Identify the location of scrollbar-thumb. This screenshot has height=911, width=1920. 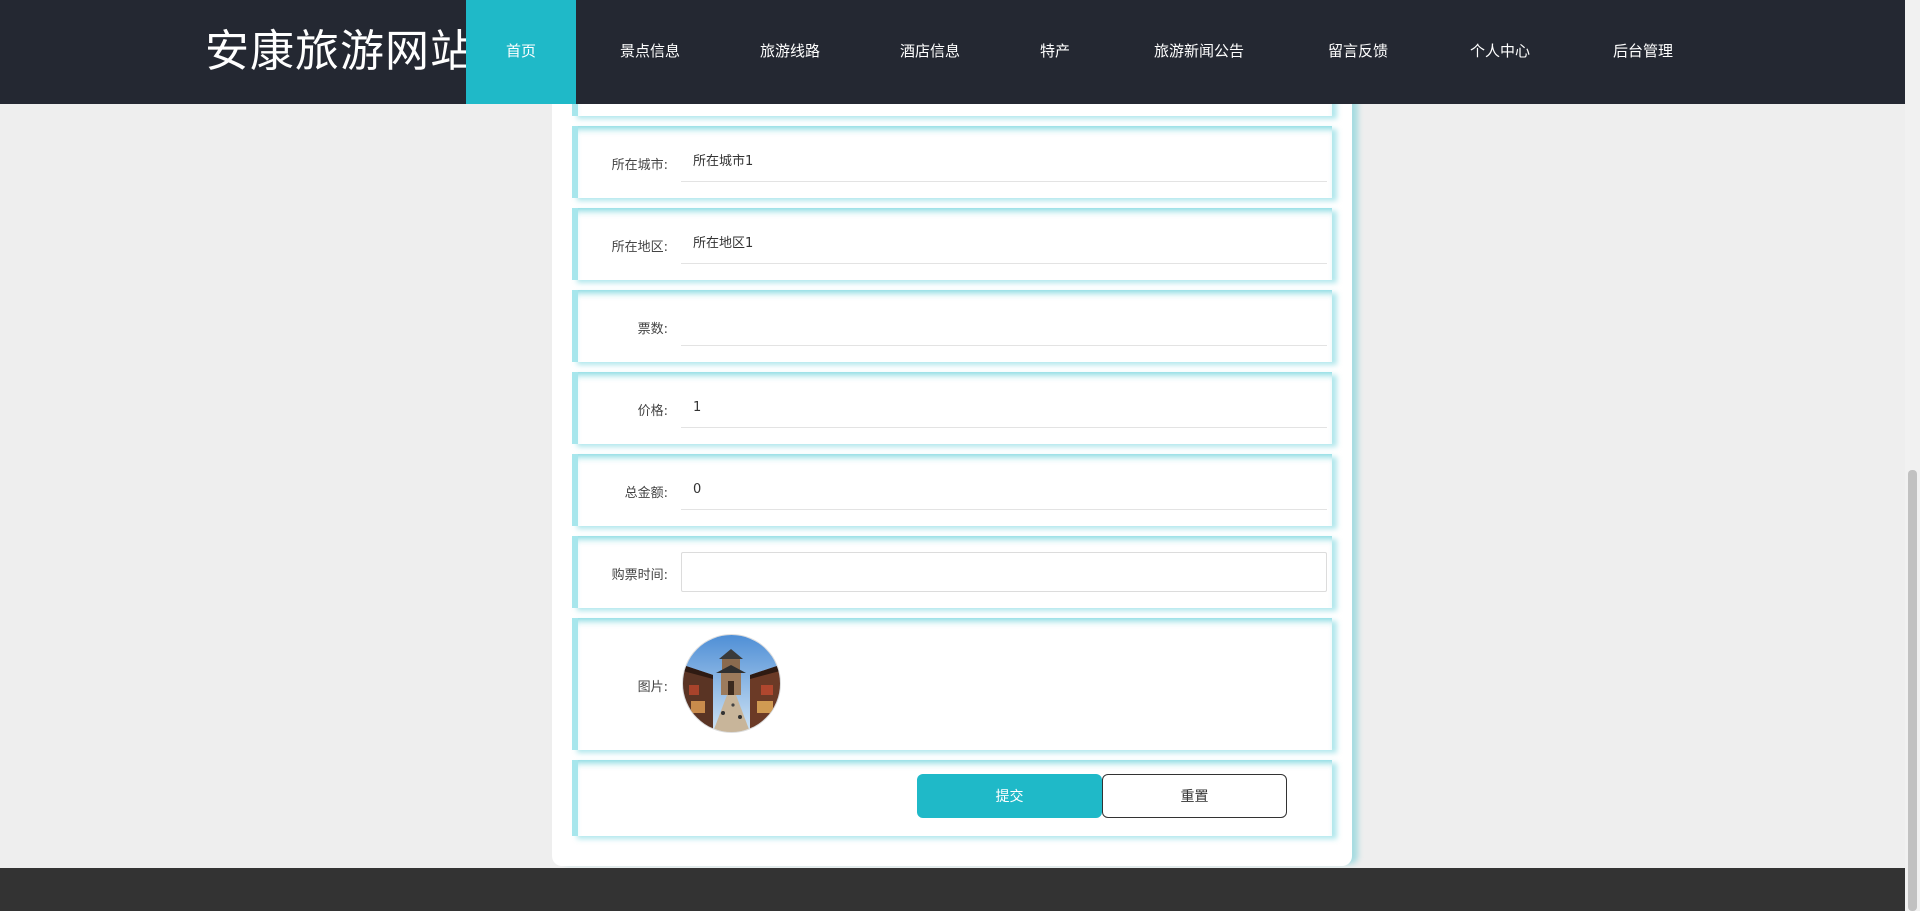
(1912, 690).